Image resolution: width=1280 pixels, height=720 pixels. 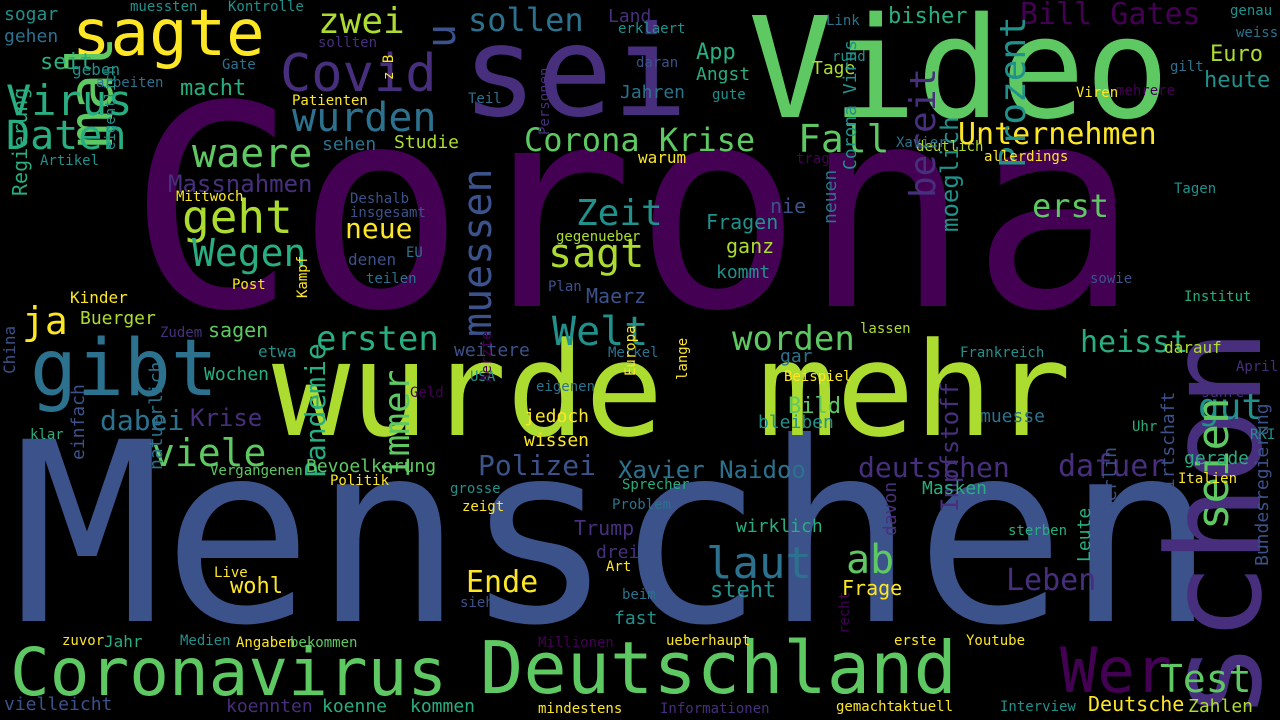 What do you see at coordinates (1208, 479) in the screenshot?
I see `word-157: Italien` at bounding box center [1208, 479].